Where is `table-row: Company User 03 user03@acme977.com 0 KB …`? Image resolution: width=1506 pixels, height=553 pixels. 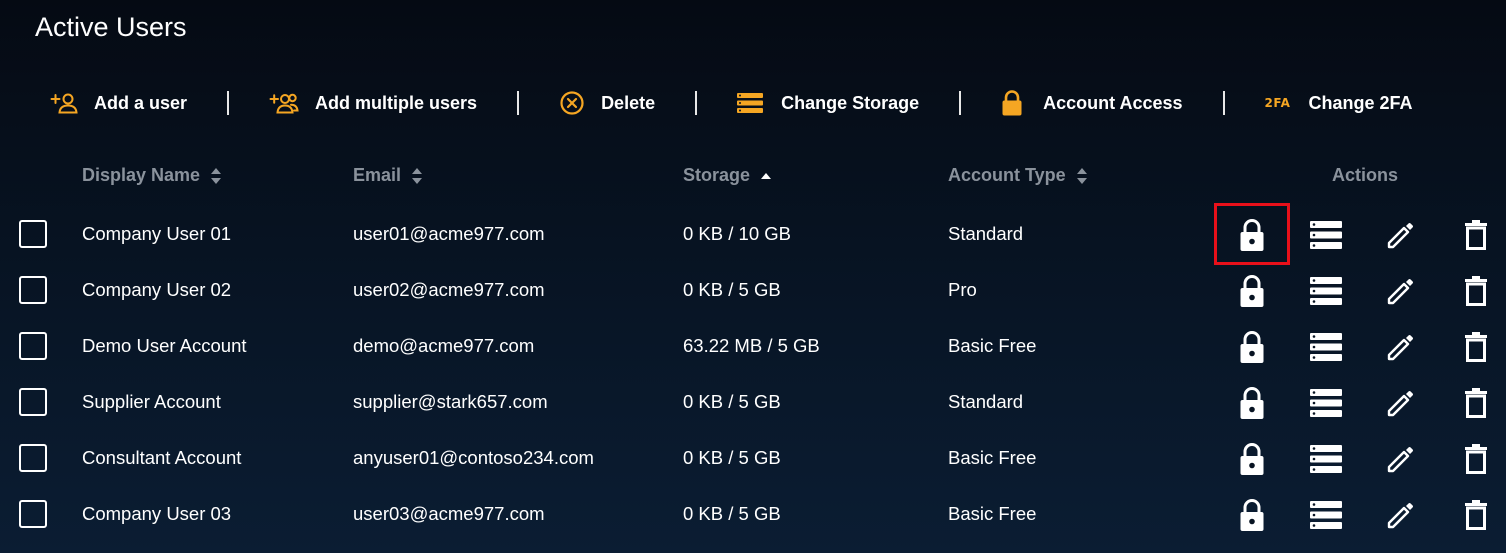
table-row: Company User 03 user03@acme977.com 0 KB … is located at coordinates (753, 515).